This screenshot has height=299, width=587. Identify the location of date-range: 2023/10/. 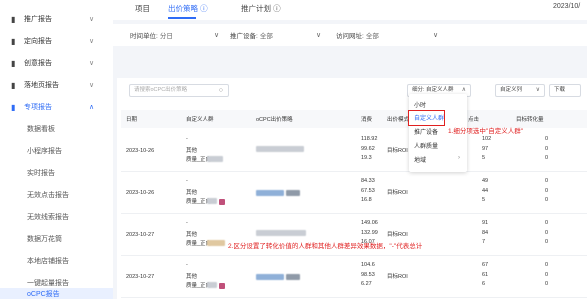
(566, 6).